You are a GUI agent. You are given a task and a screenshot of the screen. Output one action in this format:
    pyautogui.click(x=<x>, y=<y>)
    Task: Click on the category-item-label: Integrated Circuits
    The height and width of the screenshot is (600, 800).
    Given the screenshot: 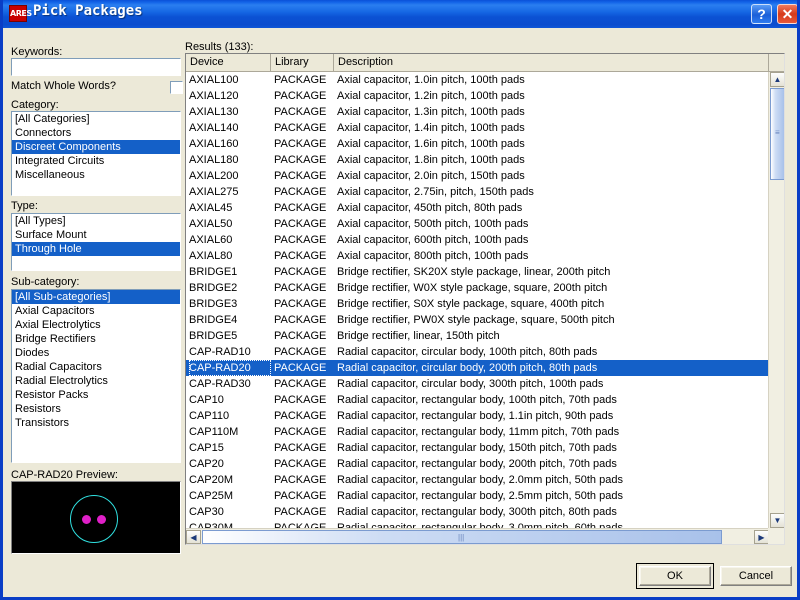 What is the action you would take?
    pyautogui.click(x=60, y=161)
    